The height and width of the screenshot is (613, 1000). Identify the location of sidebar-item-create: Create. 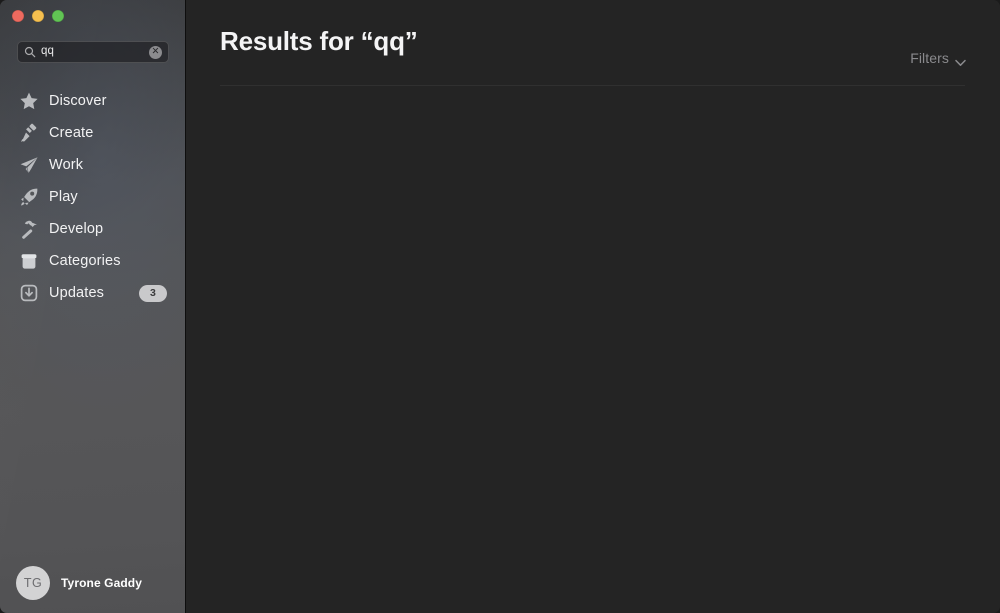
(92, 133).